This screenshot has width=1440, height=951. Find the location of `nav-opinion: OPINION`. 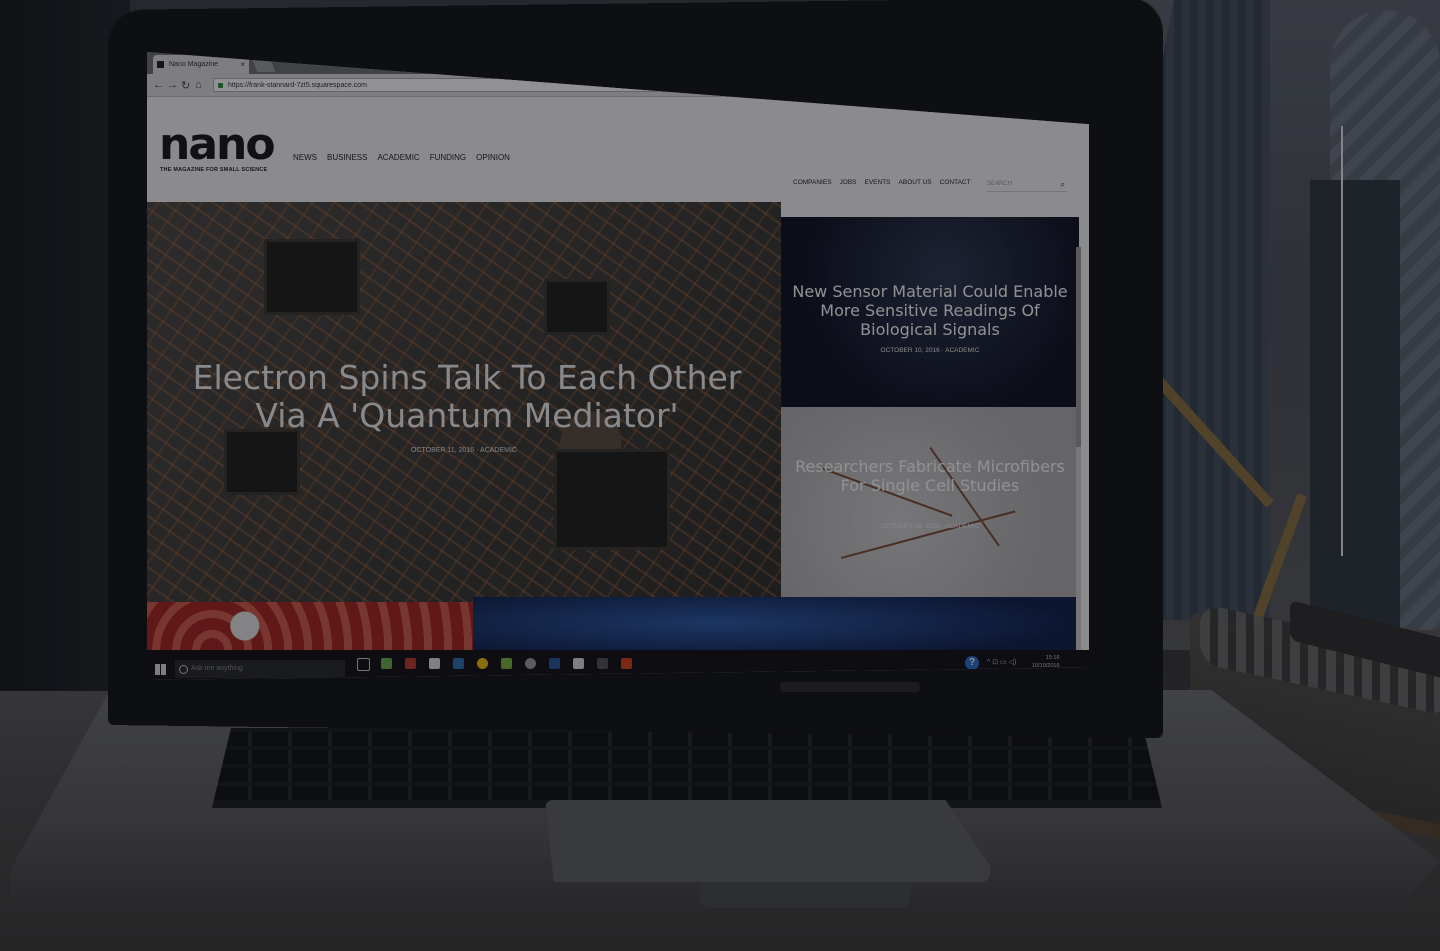

nav-opinion: OPINION is located at coordinates (493, 157).